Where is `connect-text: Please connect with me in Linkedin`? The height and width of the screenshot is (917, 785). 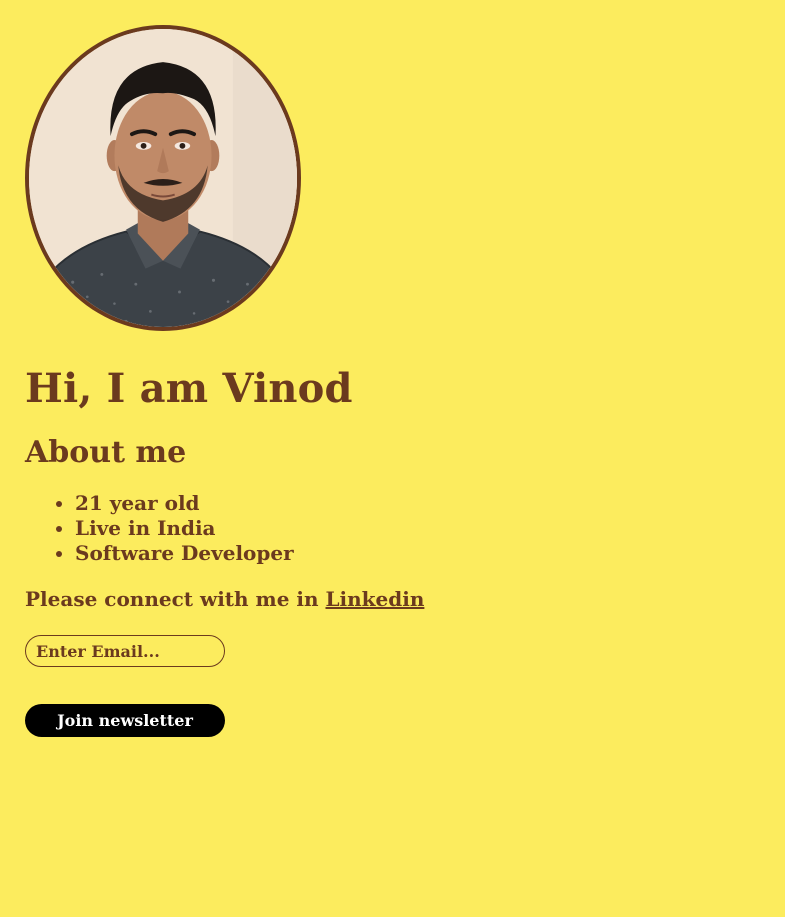 connect-text: Please connect with me in Linkedin is located at coordinates (392, 599).